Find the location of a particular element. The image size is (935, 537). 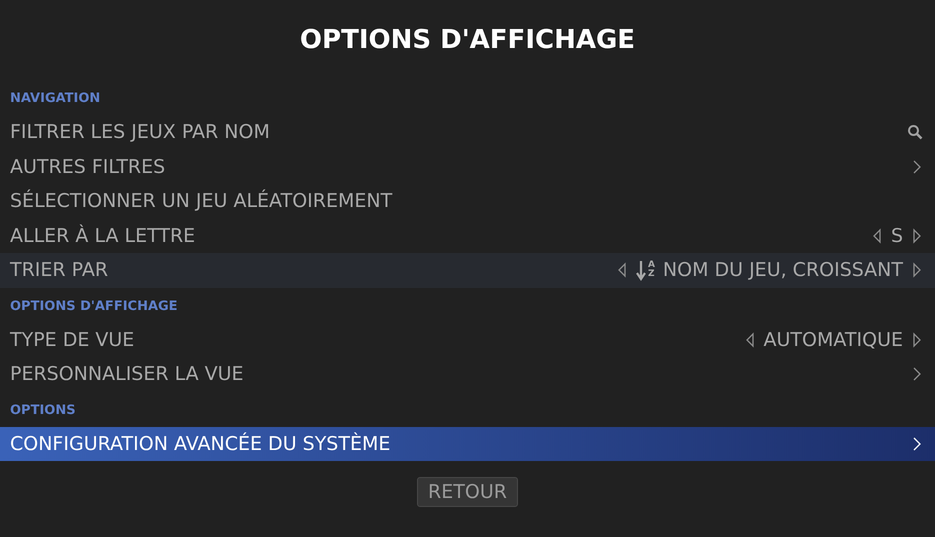

menu-item: TYPE DE VUE AUTOMATIQUE is located at coordinates (467, 339).